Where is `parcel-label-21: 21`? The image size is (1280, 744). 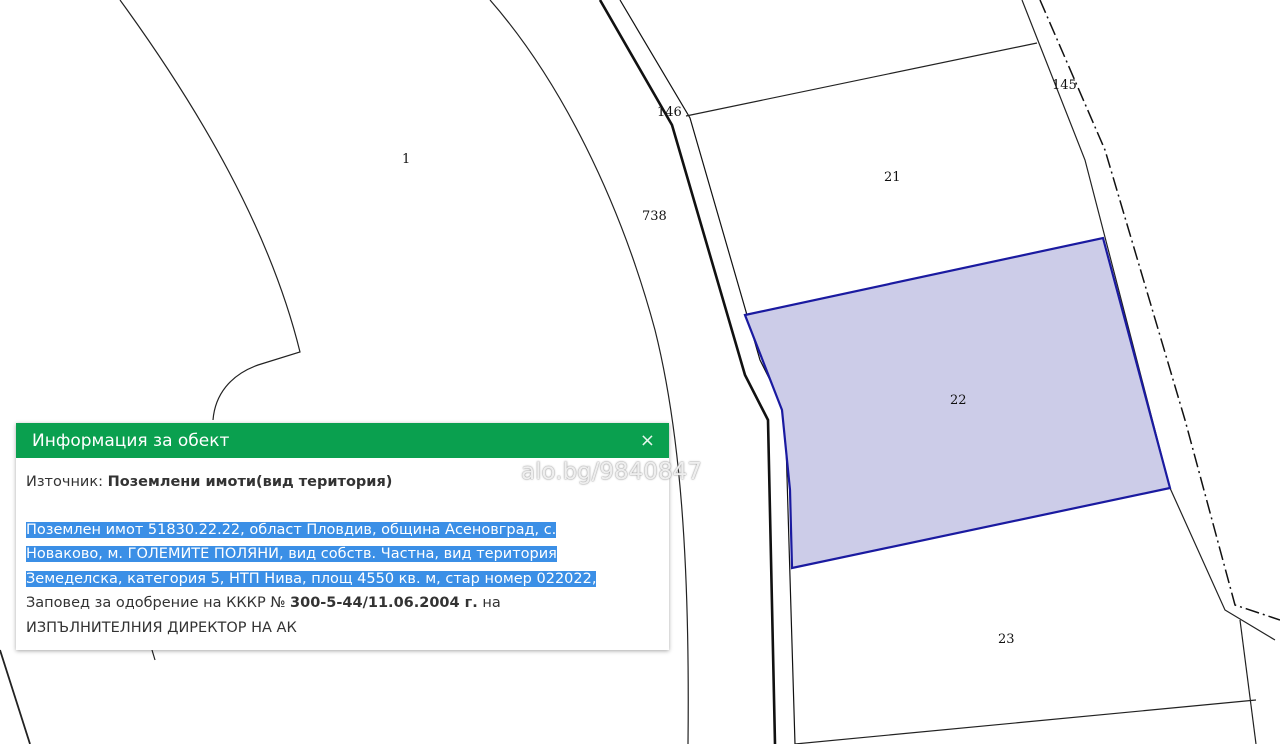 parcel-label-21: 21 is located at coordinates (892, 177).